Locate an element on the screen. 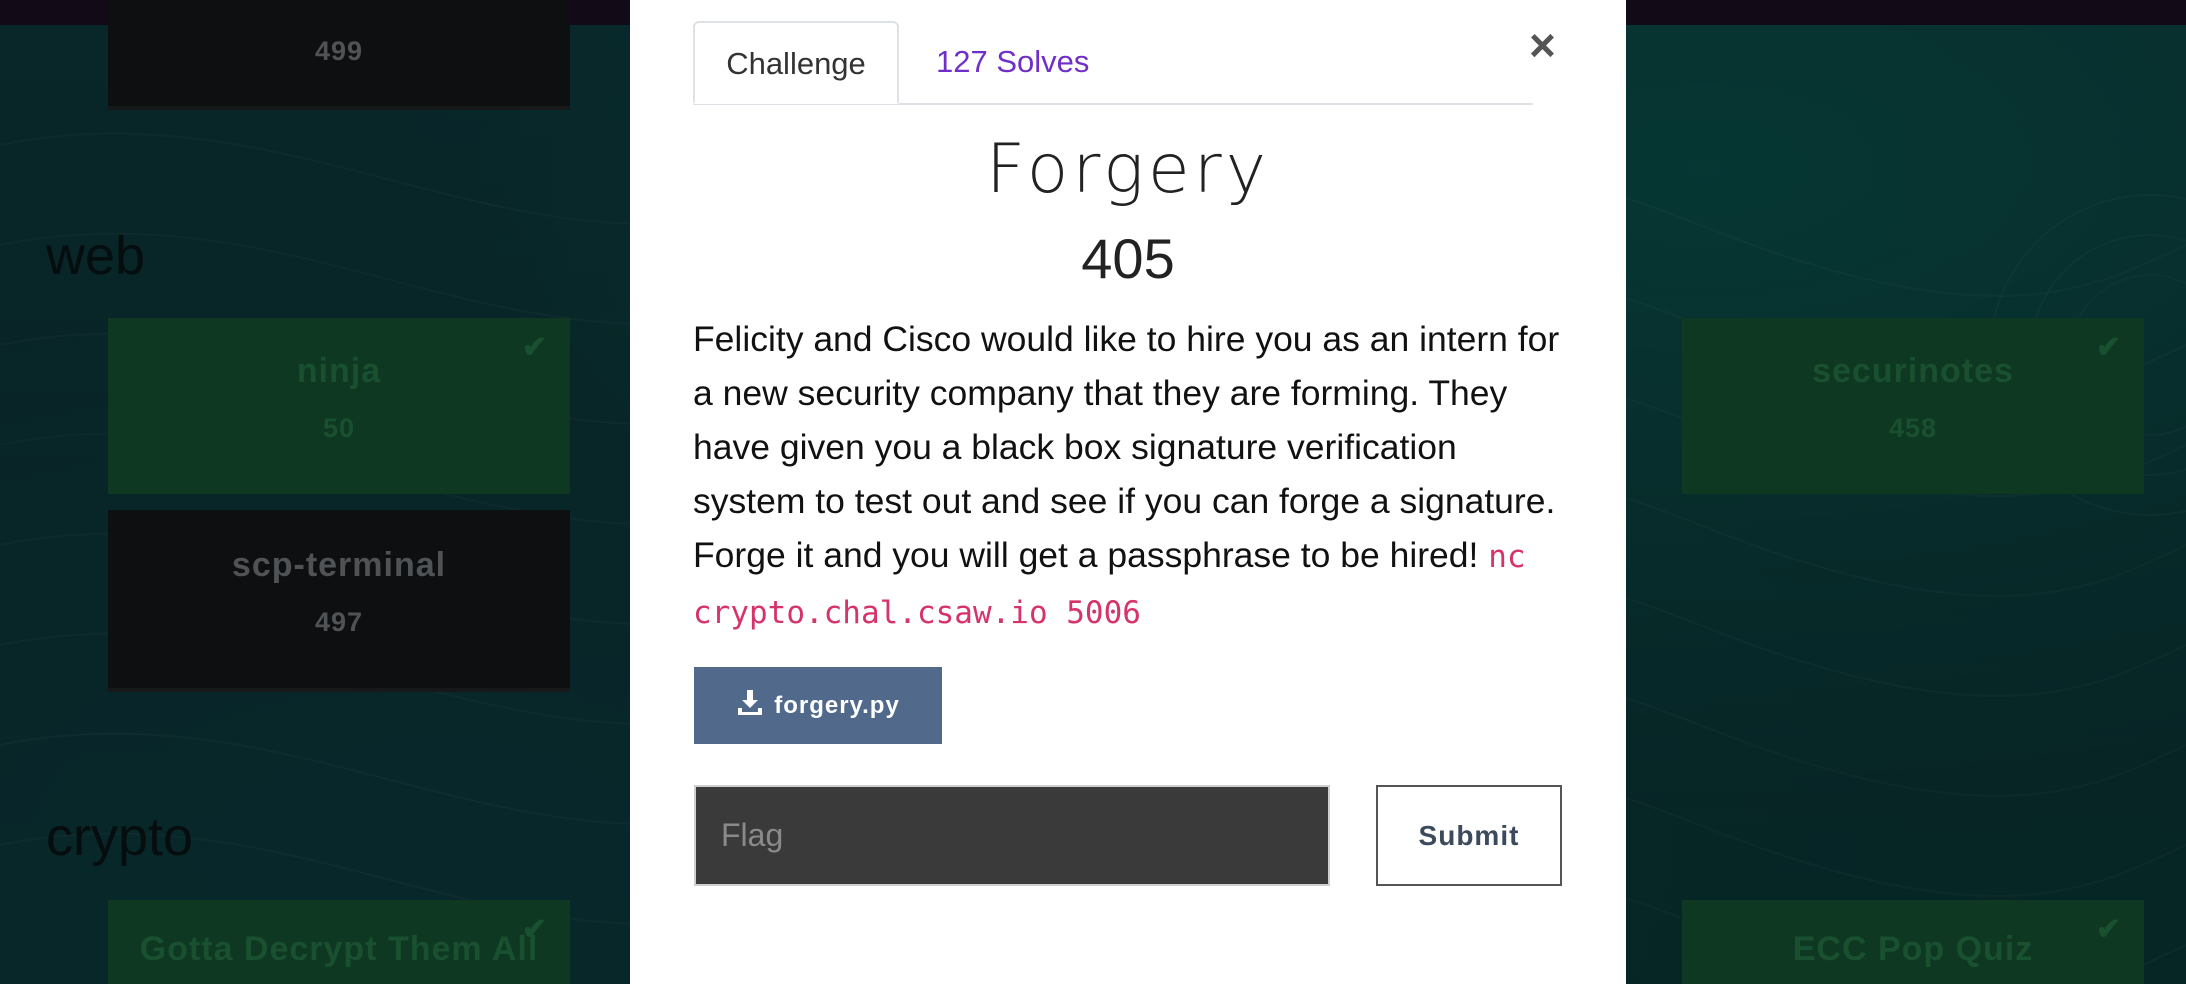  download-file-button: forgery.py is located at coordinates (818, 705).